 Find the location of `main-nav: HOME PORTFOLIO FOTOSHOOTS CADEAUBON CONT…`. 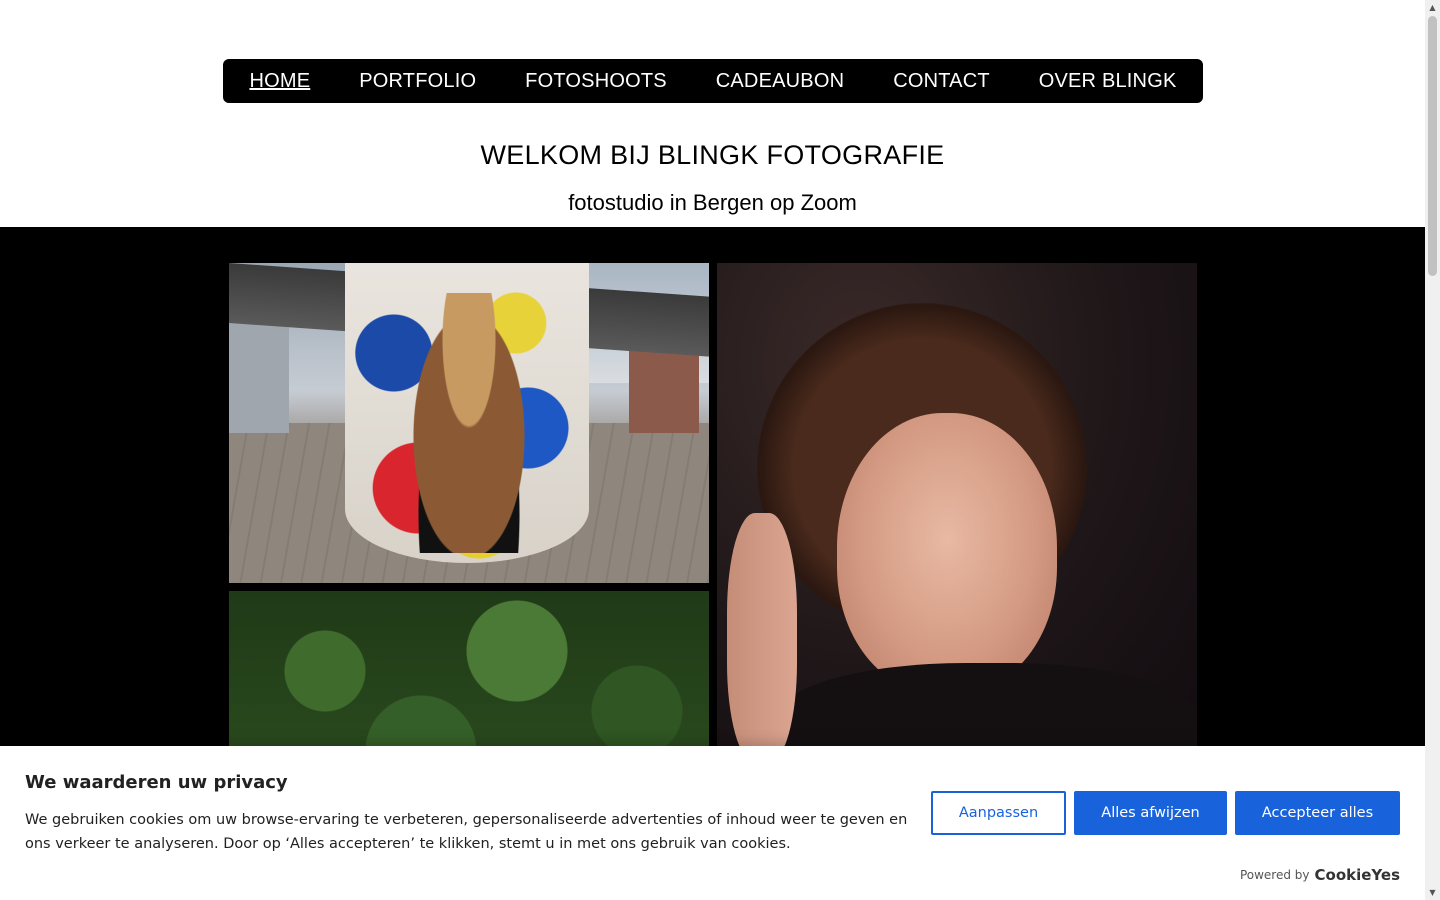

main-nav: HOME PORTFOLIO FOTOSHOOTS CADEAUBON CONT… is located at coordinates (713, 81).